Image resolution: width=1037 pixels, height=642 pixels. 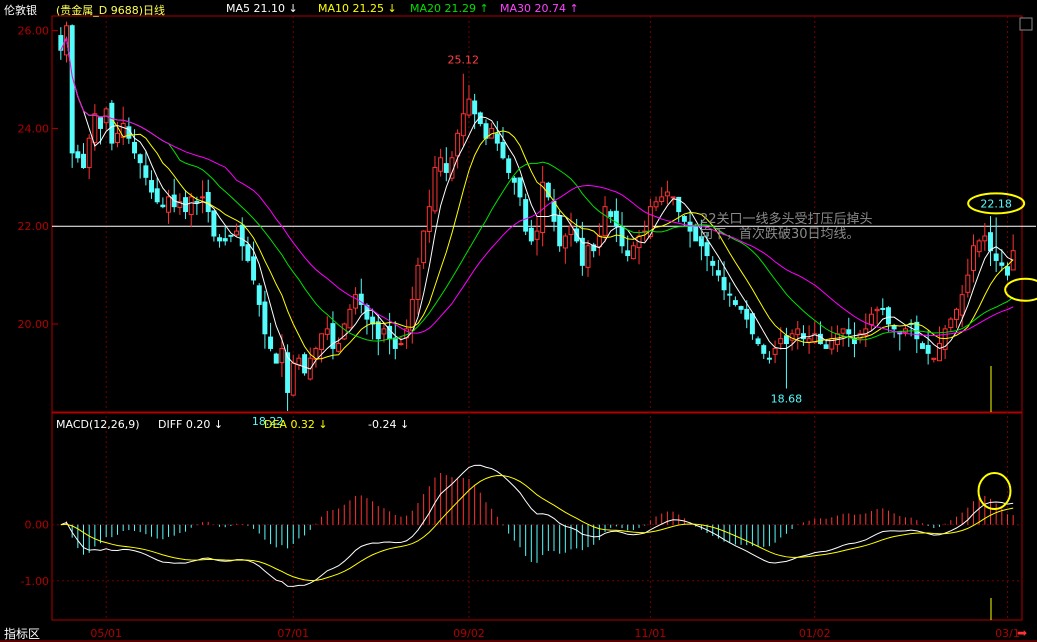 I want to click on panel-toggle-icon, so click(x=1026, y=24).